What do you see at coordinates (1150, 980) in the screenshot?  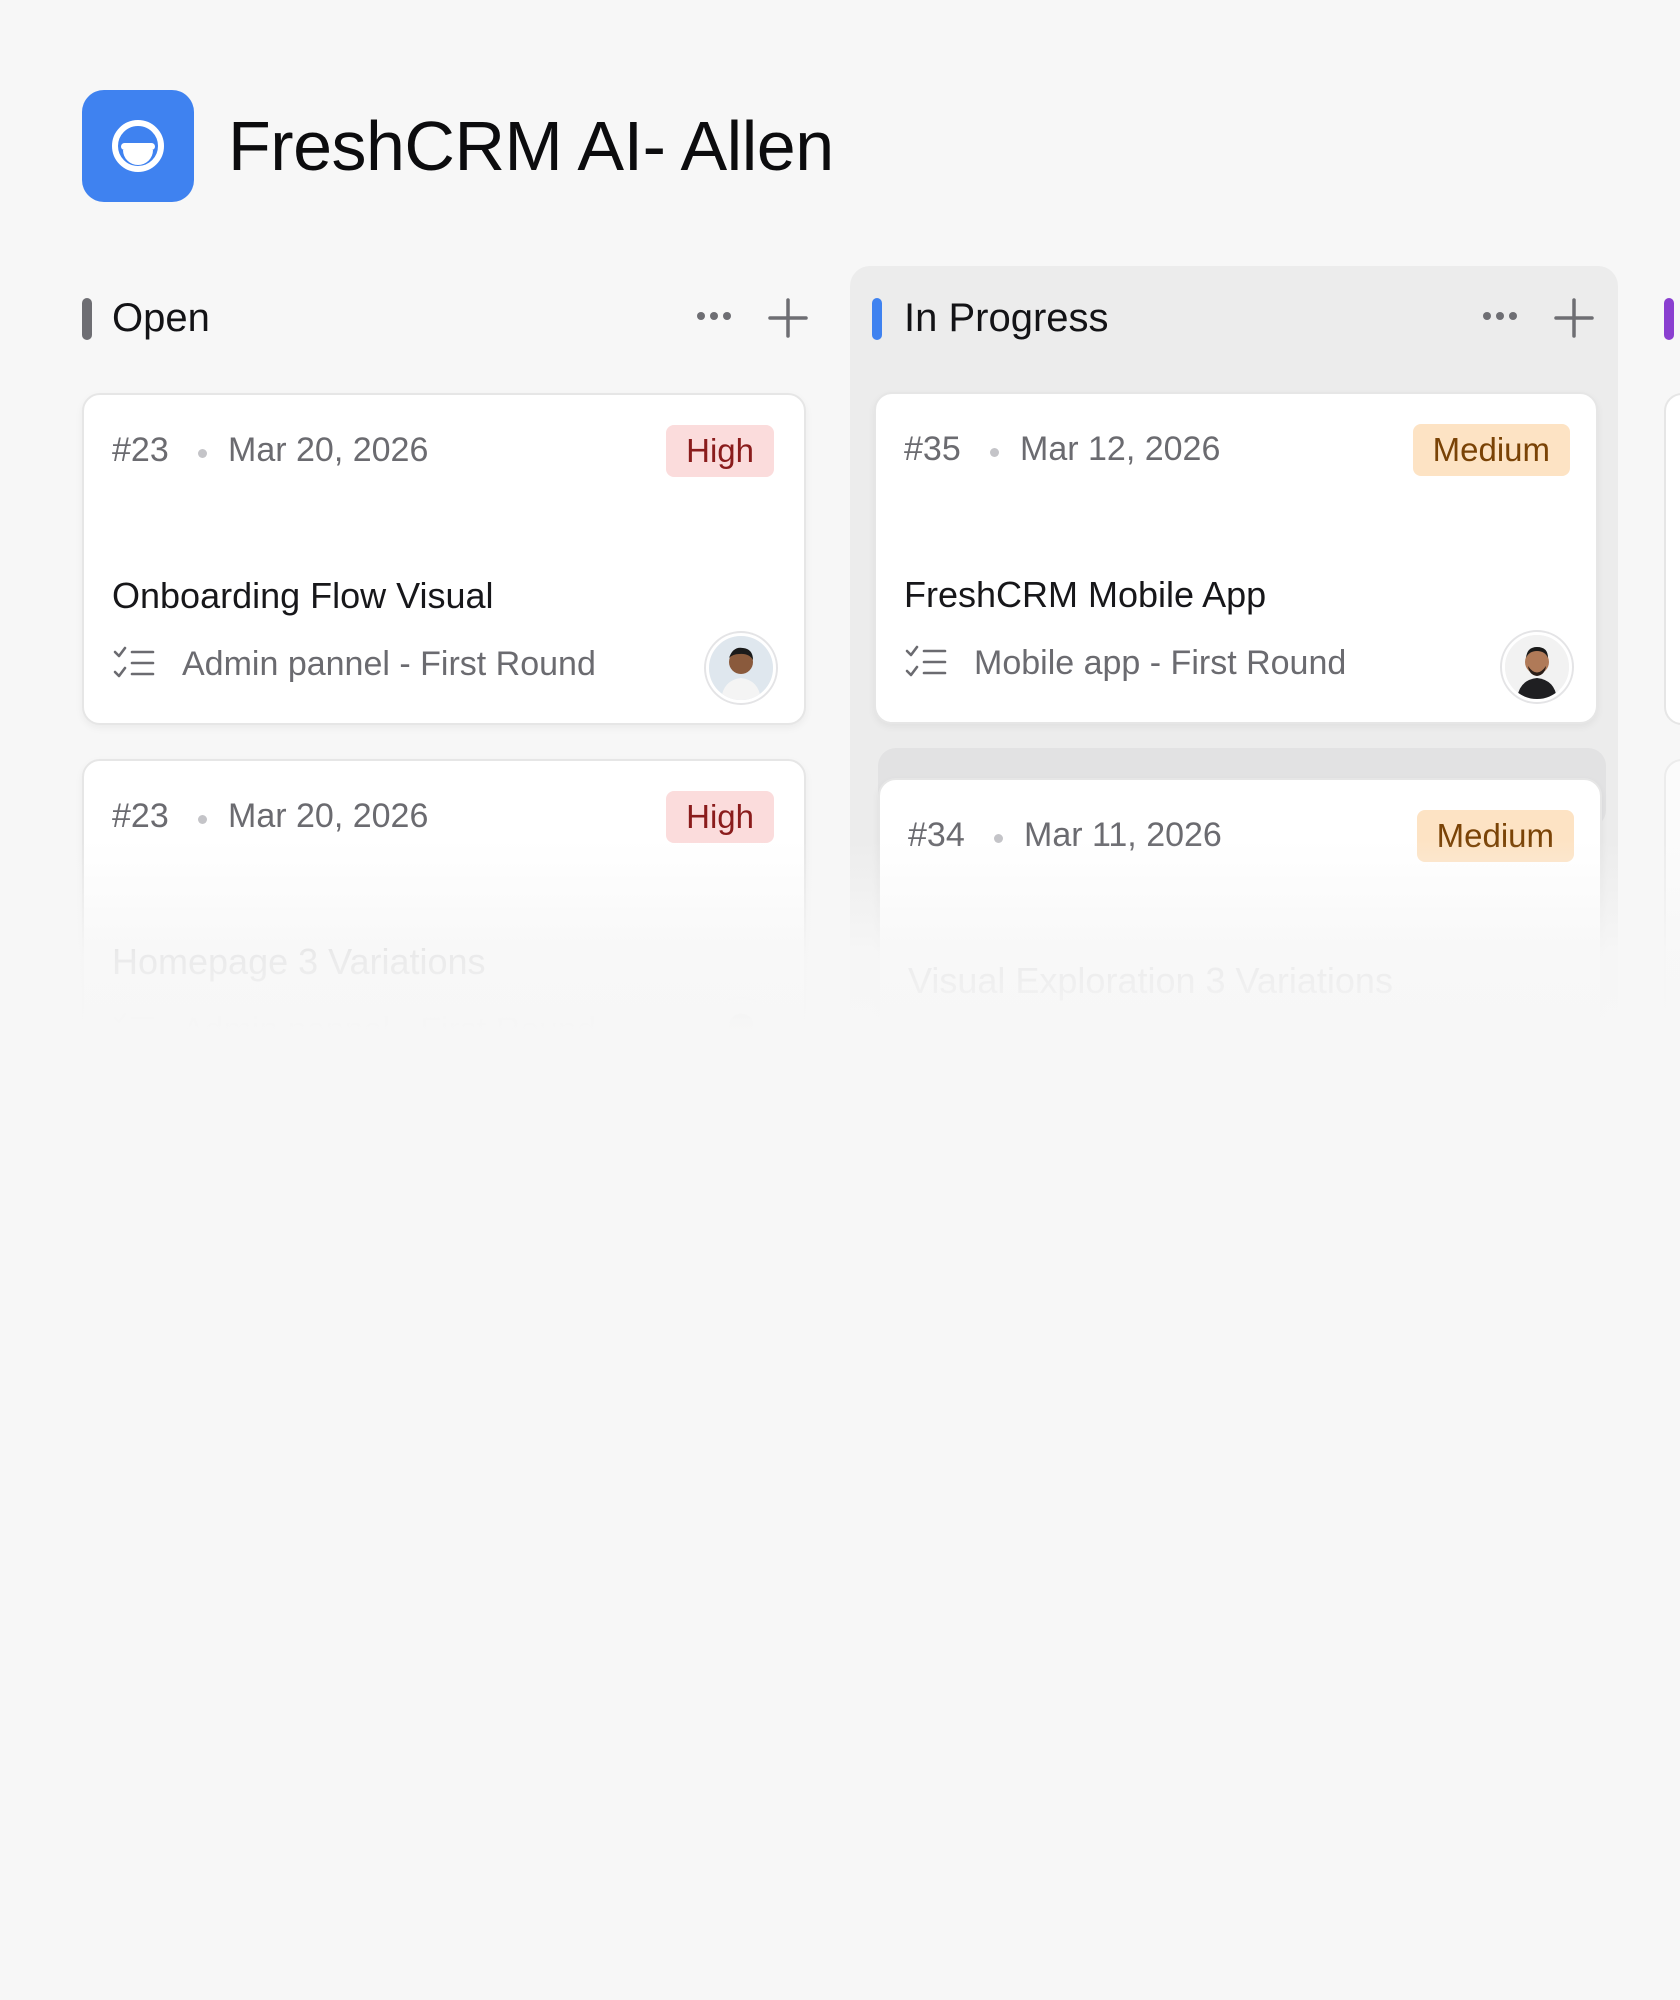 I see `task-title: Visual Exploration 3 Variations` at bounding box center [1150, 980].